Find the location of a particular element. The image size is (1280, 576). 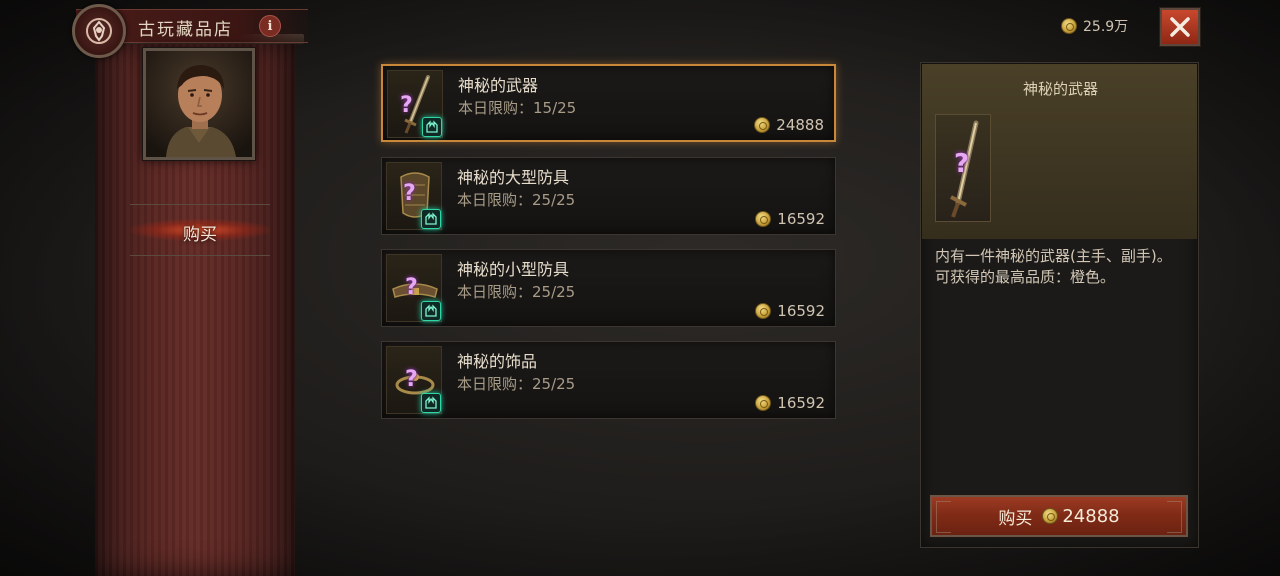

item-price: 24888 is located at coordinates (789, 125).